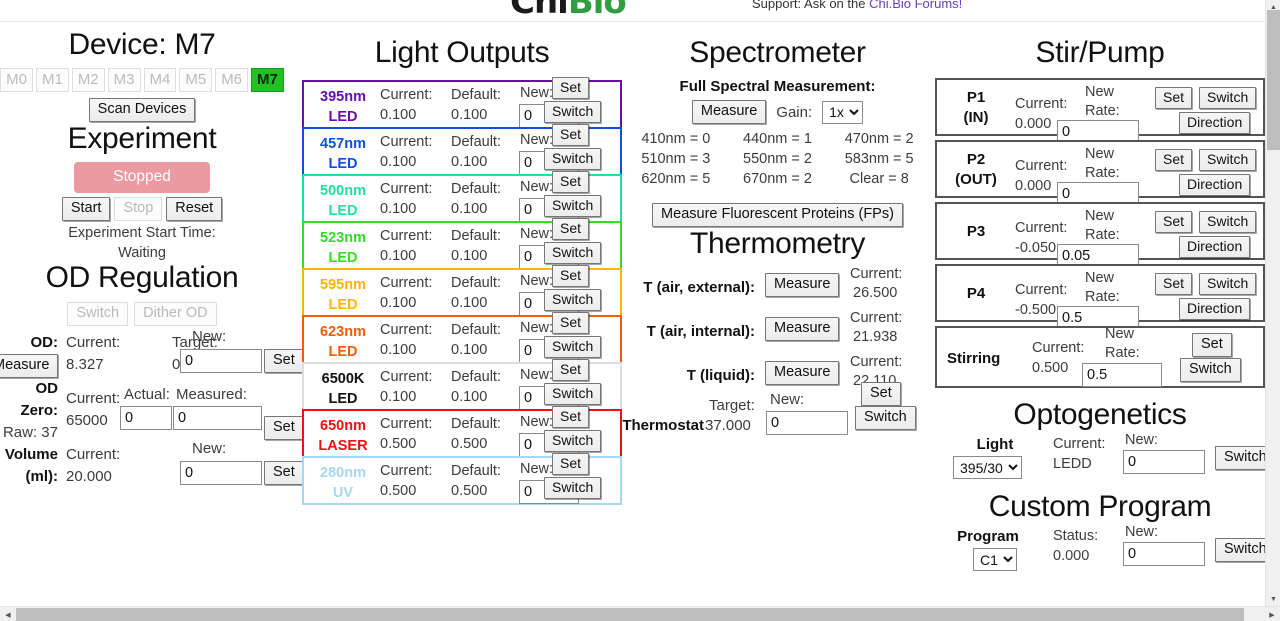 This screenshot has height=621, width=1280. I want to click on thermostat-set-button: Set, so click(881, 394).